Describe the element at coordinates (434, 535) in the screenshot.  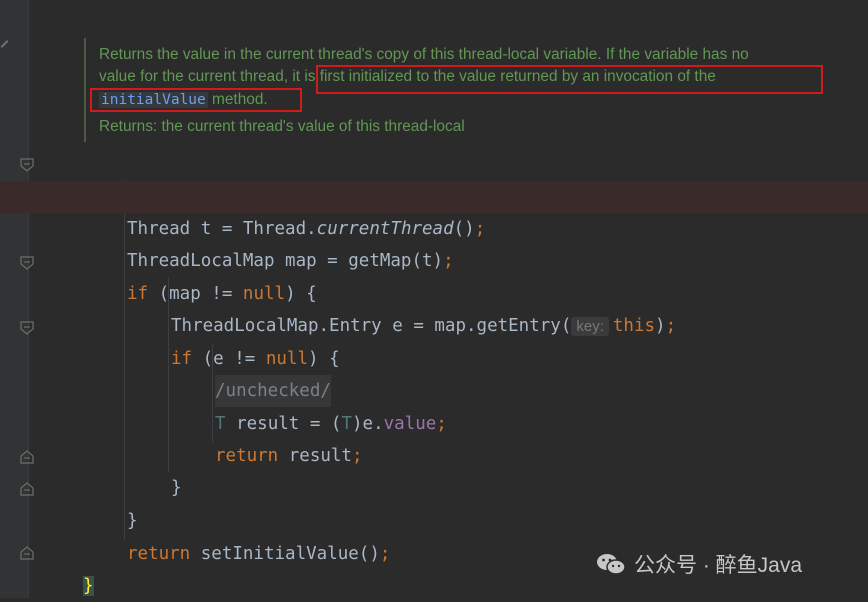
I see `code-line: return setInitialValue();` at that location.